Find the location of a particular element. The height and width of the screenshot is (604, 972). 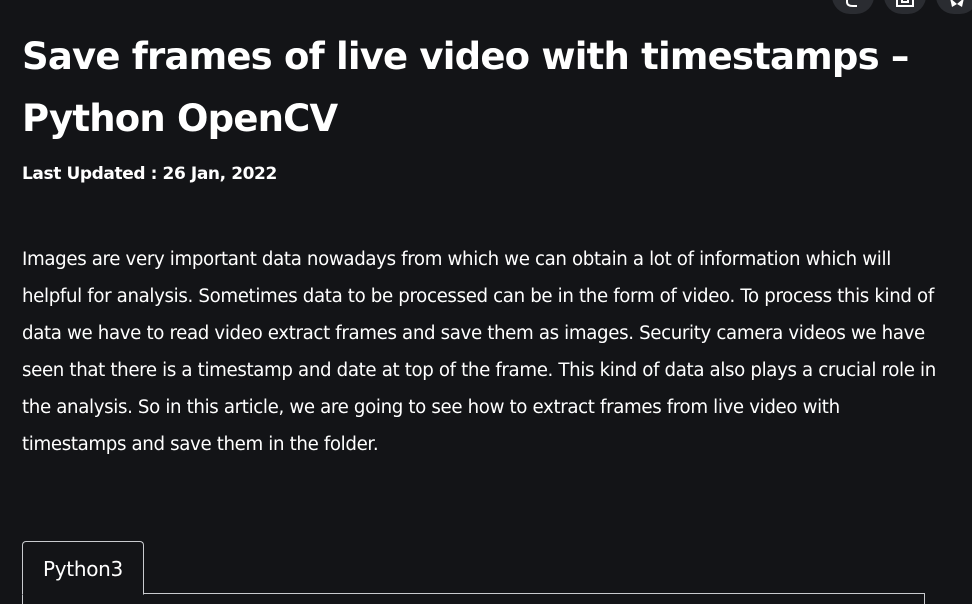

code-block is located at coordinates (473, 598).